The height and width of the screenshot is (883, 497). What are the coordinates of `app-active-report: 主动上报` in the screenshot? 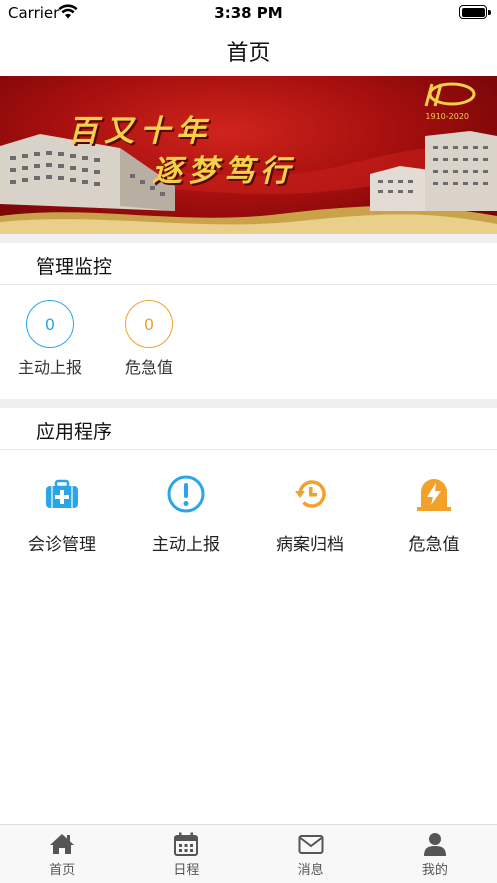 It's located at (186, 514).